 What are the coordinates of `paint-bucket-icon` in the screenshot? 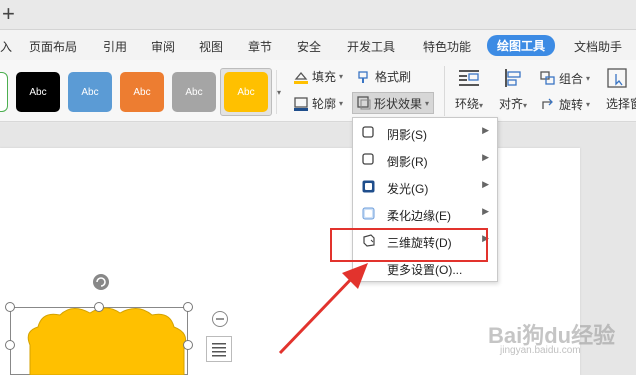 It's located at (301, 77).